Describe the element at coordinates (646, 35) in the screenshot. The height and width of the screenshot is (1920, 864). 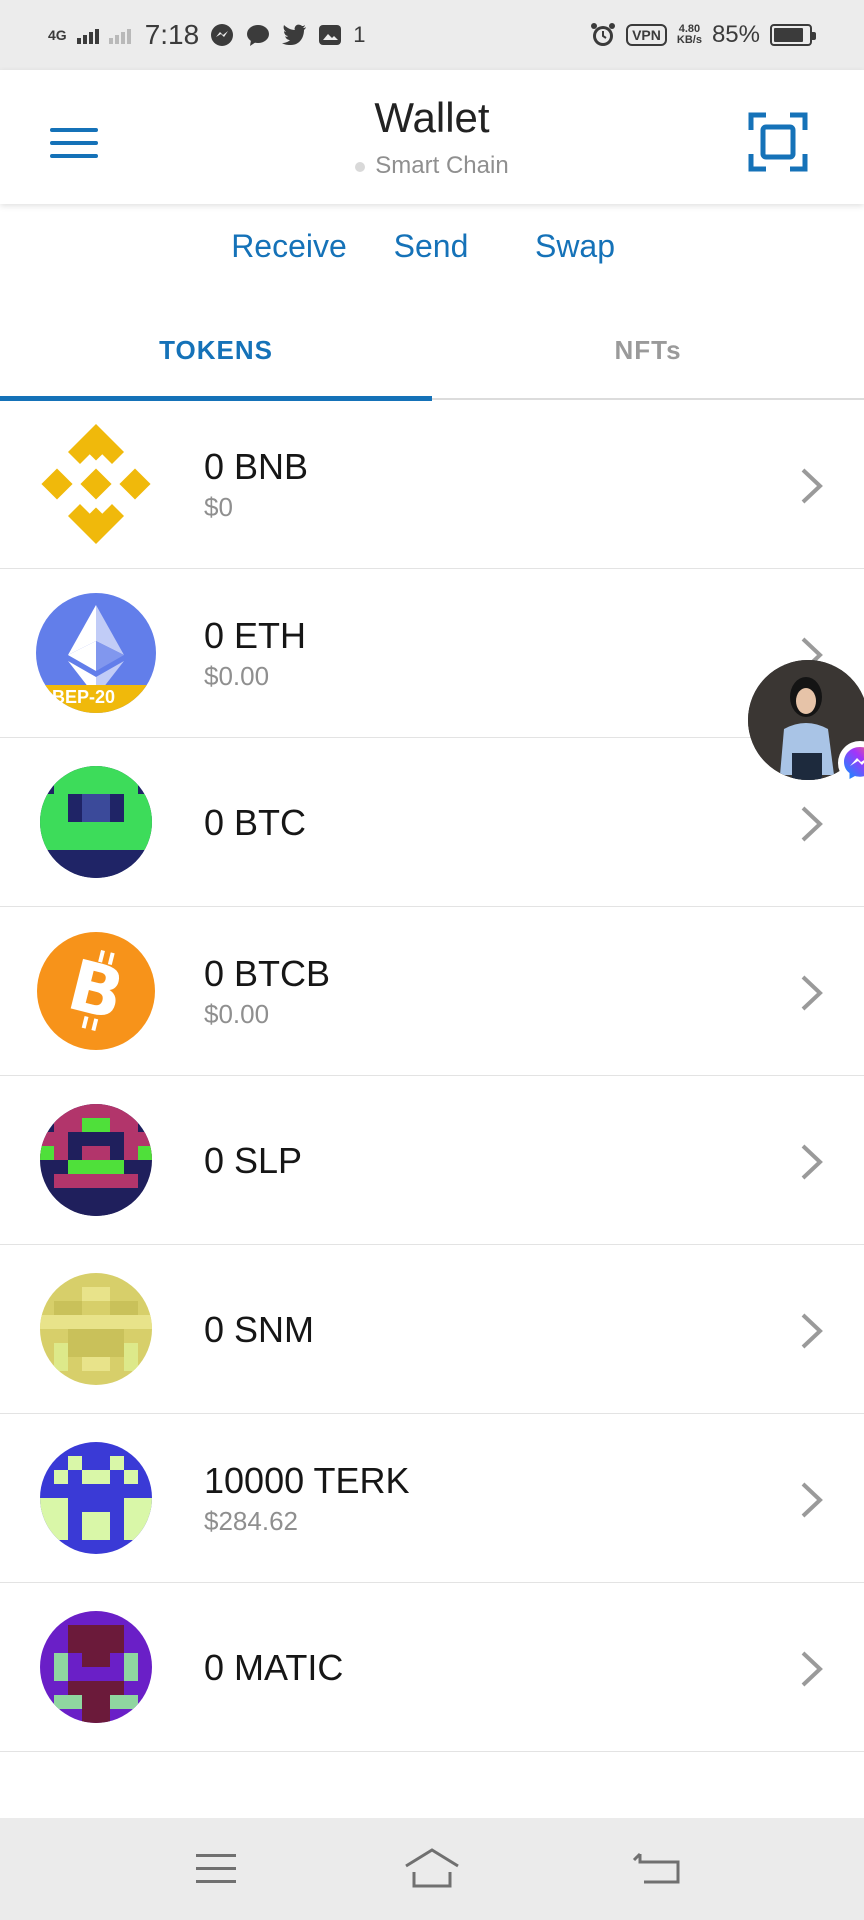
I see `vpn-badge: VPN` at that location.